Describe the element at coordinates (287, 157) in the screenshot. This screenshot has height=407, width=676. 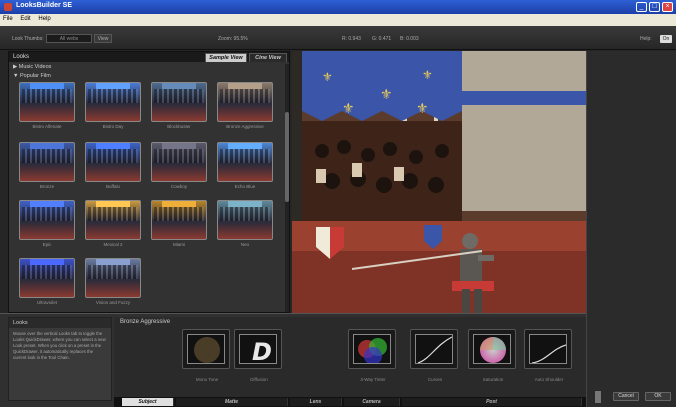
I see `scroll-thumb` at that location.